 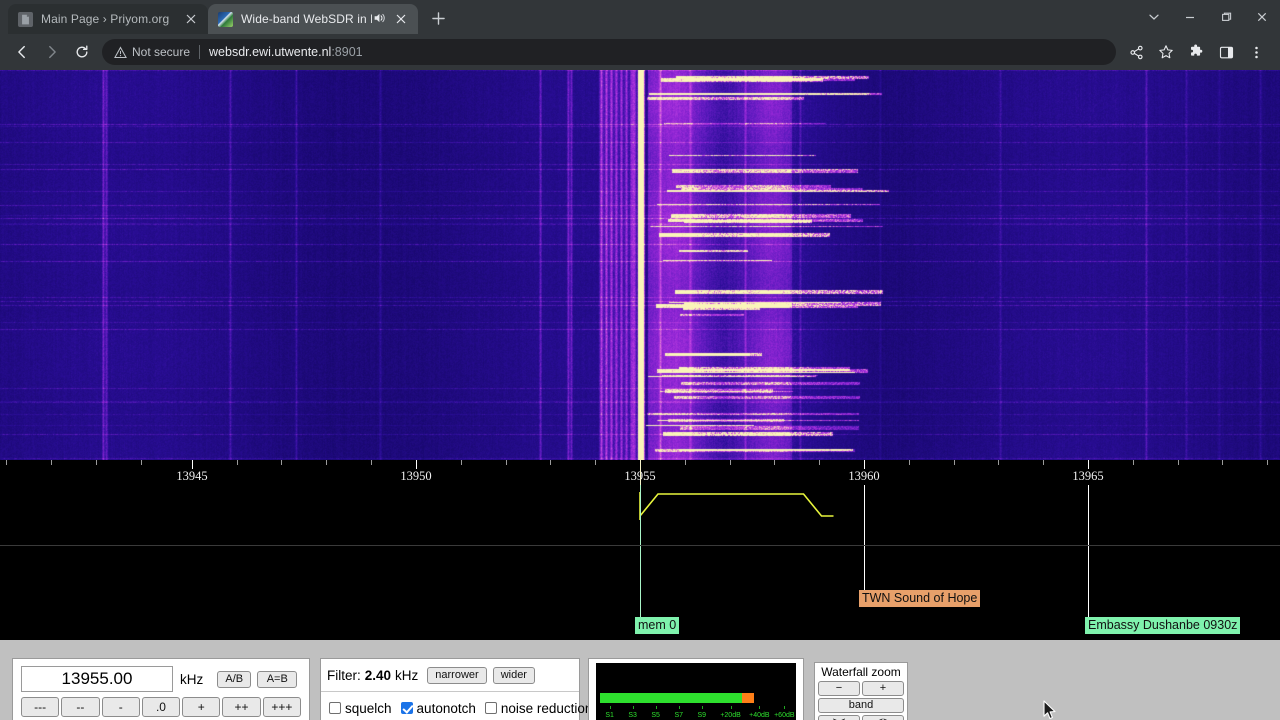 I want to click on mouse-cursor-icon, so click(x=1049, y=710).